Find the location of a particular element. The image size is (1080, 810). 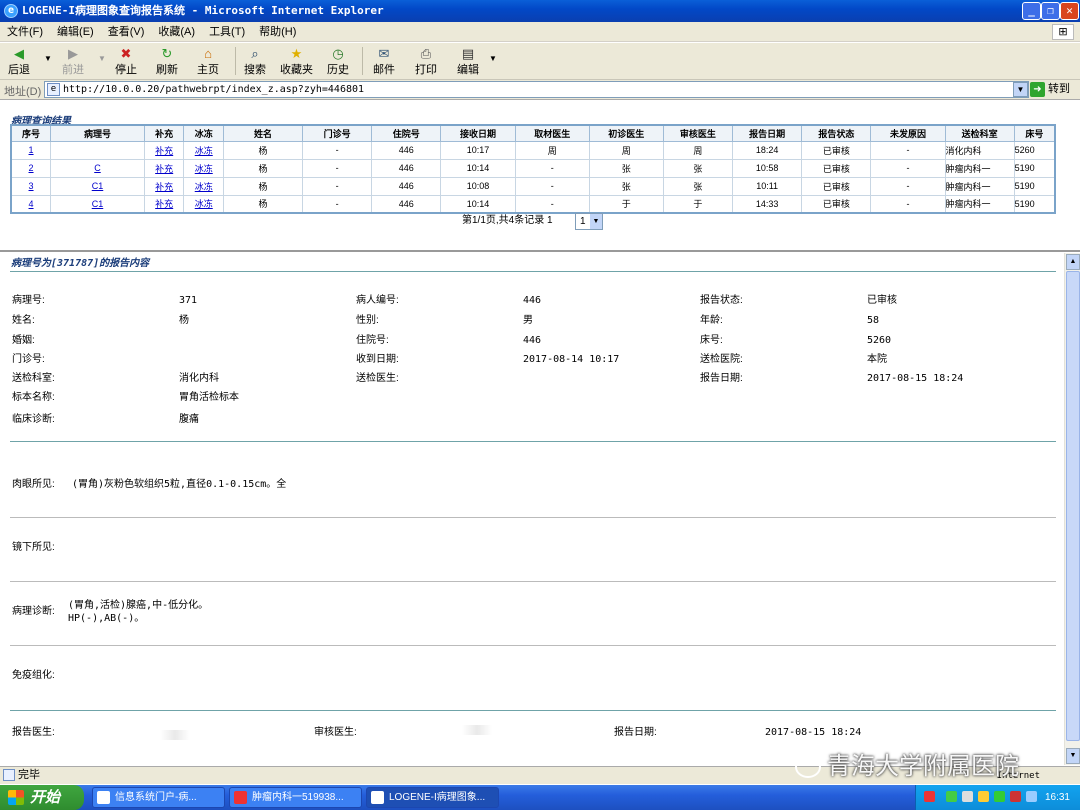

pathology-no-link: C is located at coordinates (97, 168).